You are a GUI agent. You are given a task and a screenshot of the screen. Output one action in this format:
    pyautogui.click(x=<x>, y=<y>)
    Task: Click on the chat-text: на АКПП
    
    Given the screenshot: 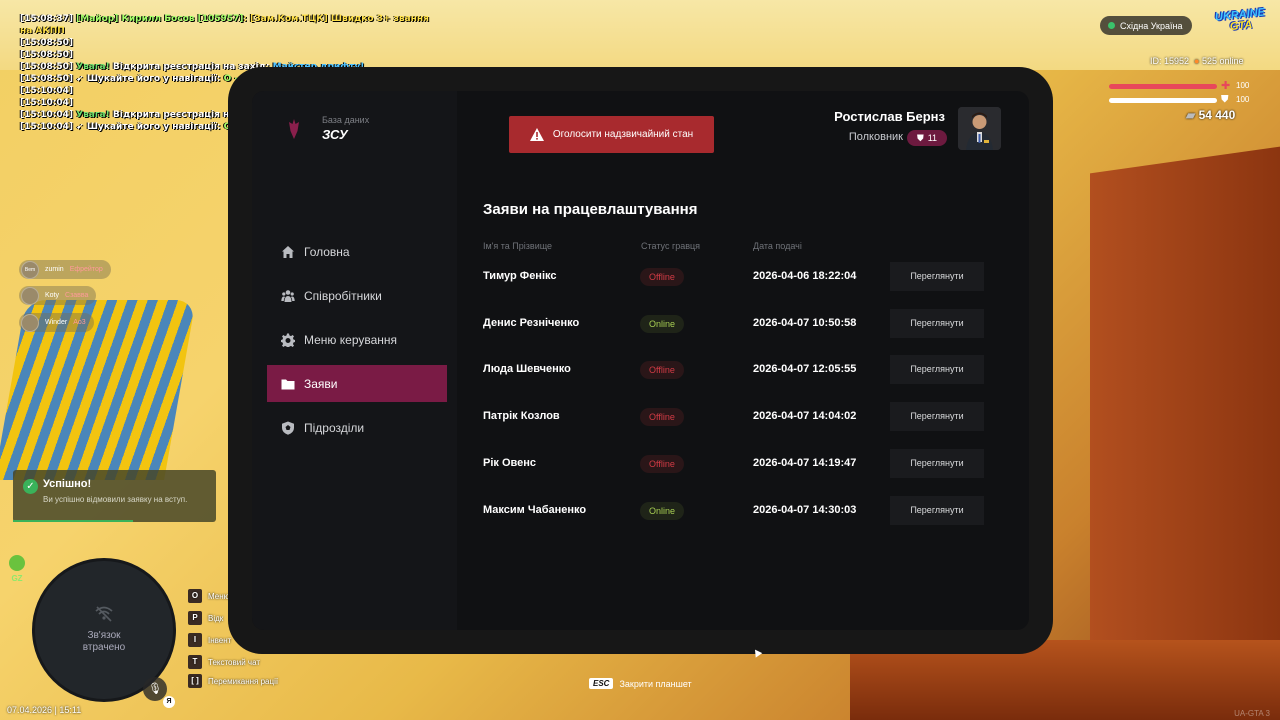 What is the action you would take?
    pyautogui.click(x=42, y=31)
    